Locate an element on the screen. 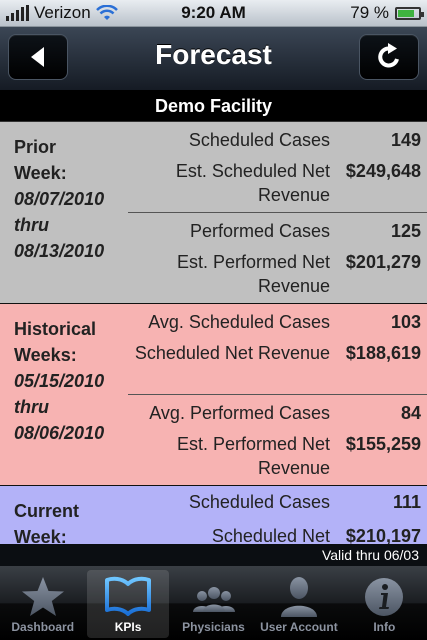  period-title-line: Prior is located at coordinates (35, 147).